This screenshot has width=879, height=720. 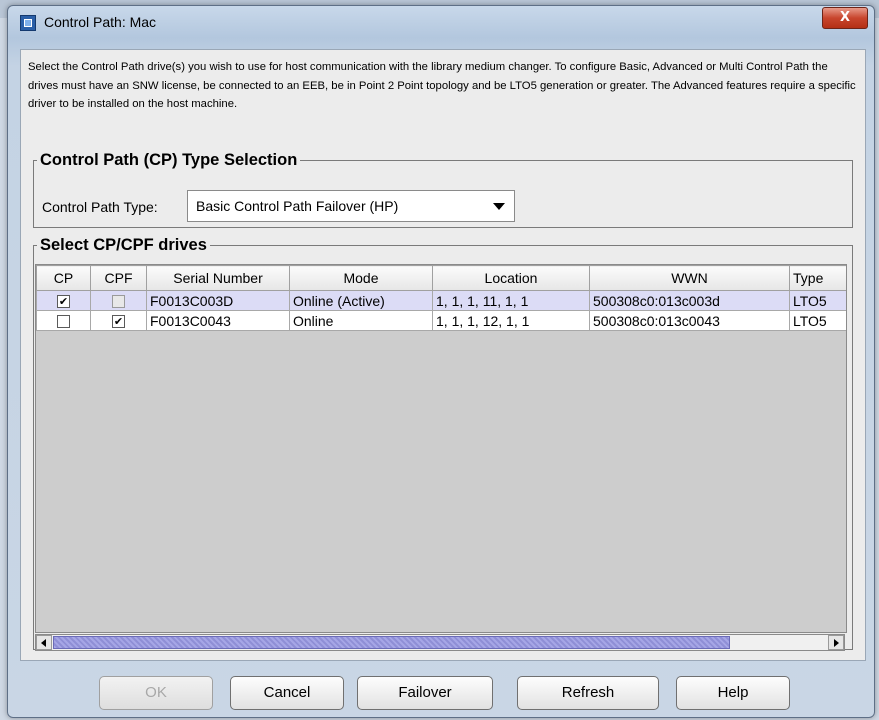 I want to click on cpf-cell, so click(x=118, y=300).